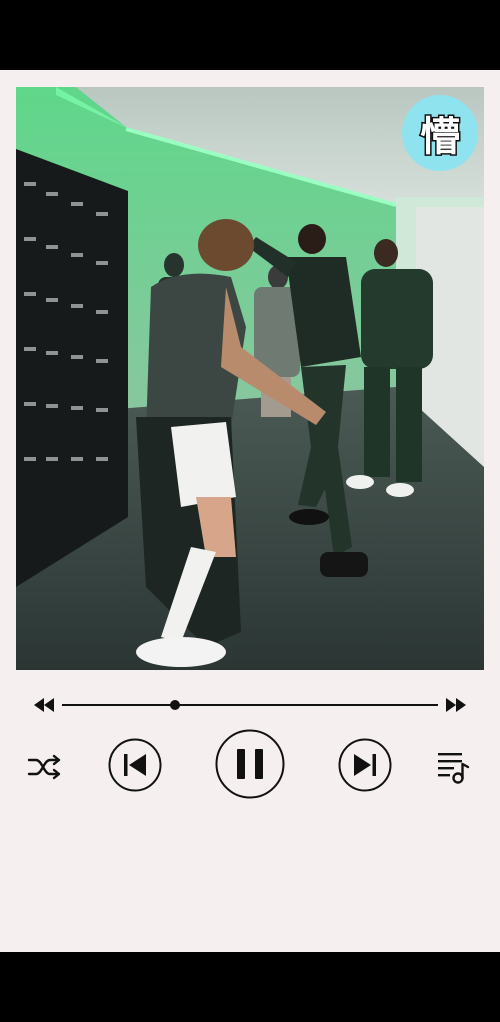  I want to click on progress-track, so click(250, 705).